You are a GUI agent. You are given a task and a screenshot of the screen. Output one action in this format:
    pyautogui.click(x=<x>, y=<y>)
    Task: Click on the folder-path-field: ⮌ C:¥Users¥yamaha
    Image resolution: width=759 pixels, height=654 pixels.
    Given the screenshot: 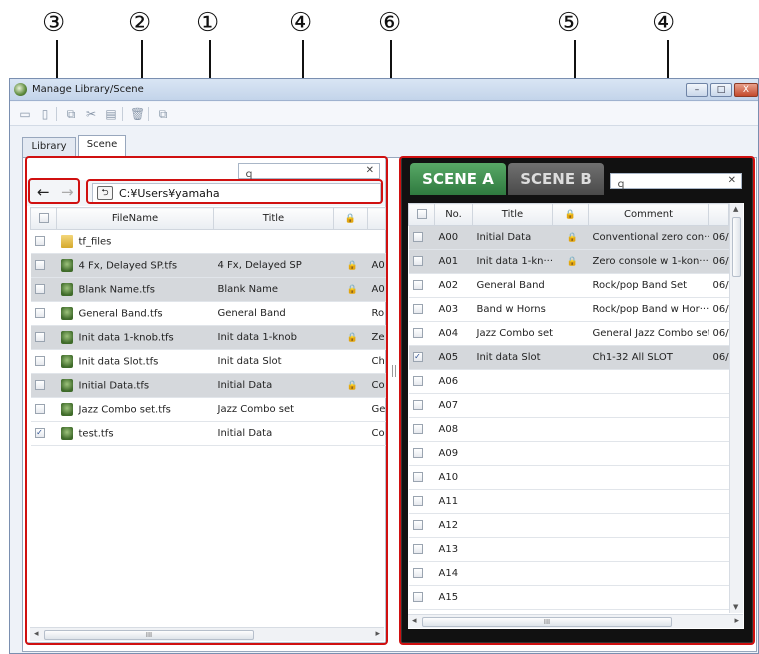 What is the action you would take?
    pyautogui.click(x=236, y=193)
    